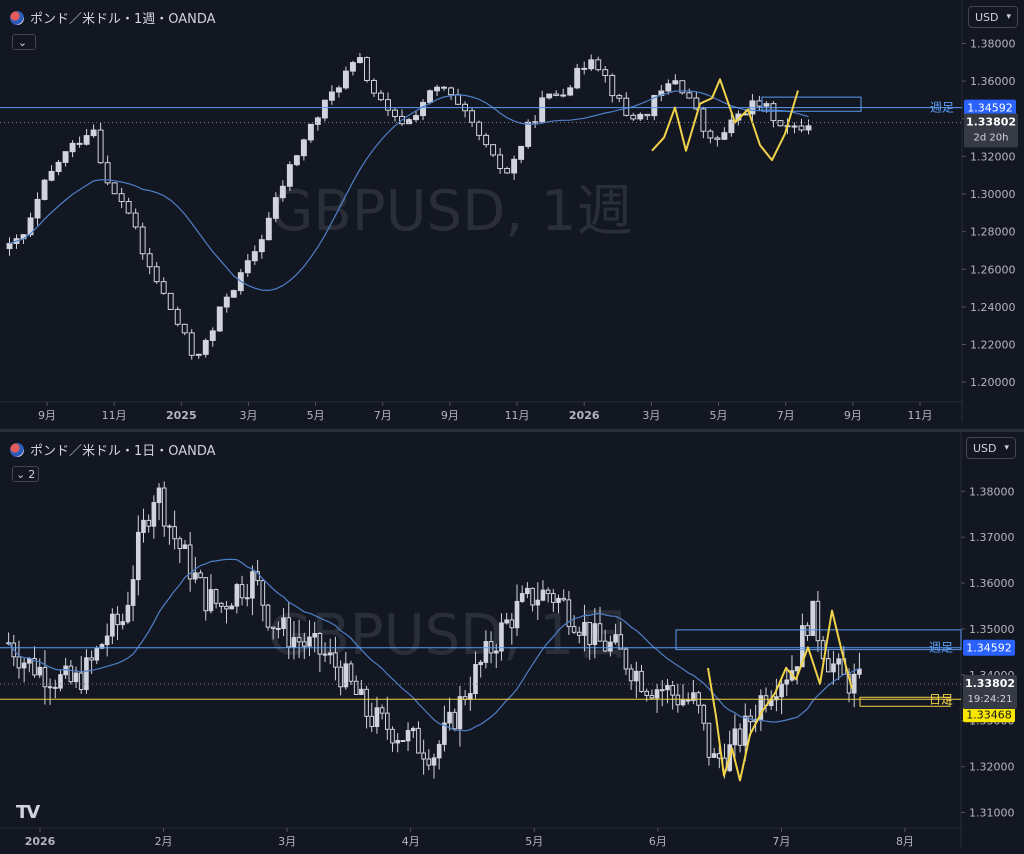 The height and width of the screenshot is (854, 1024). What do you see at coordinates (991, 448) in the screenshot?
I see `daily-currency-select: USD ▾` at bounding box center [991, 448].